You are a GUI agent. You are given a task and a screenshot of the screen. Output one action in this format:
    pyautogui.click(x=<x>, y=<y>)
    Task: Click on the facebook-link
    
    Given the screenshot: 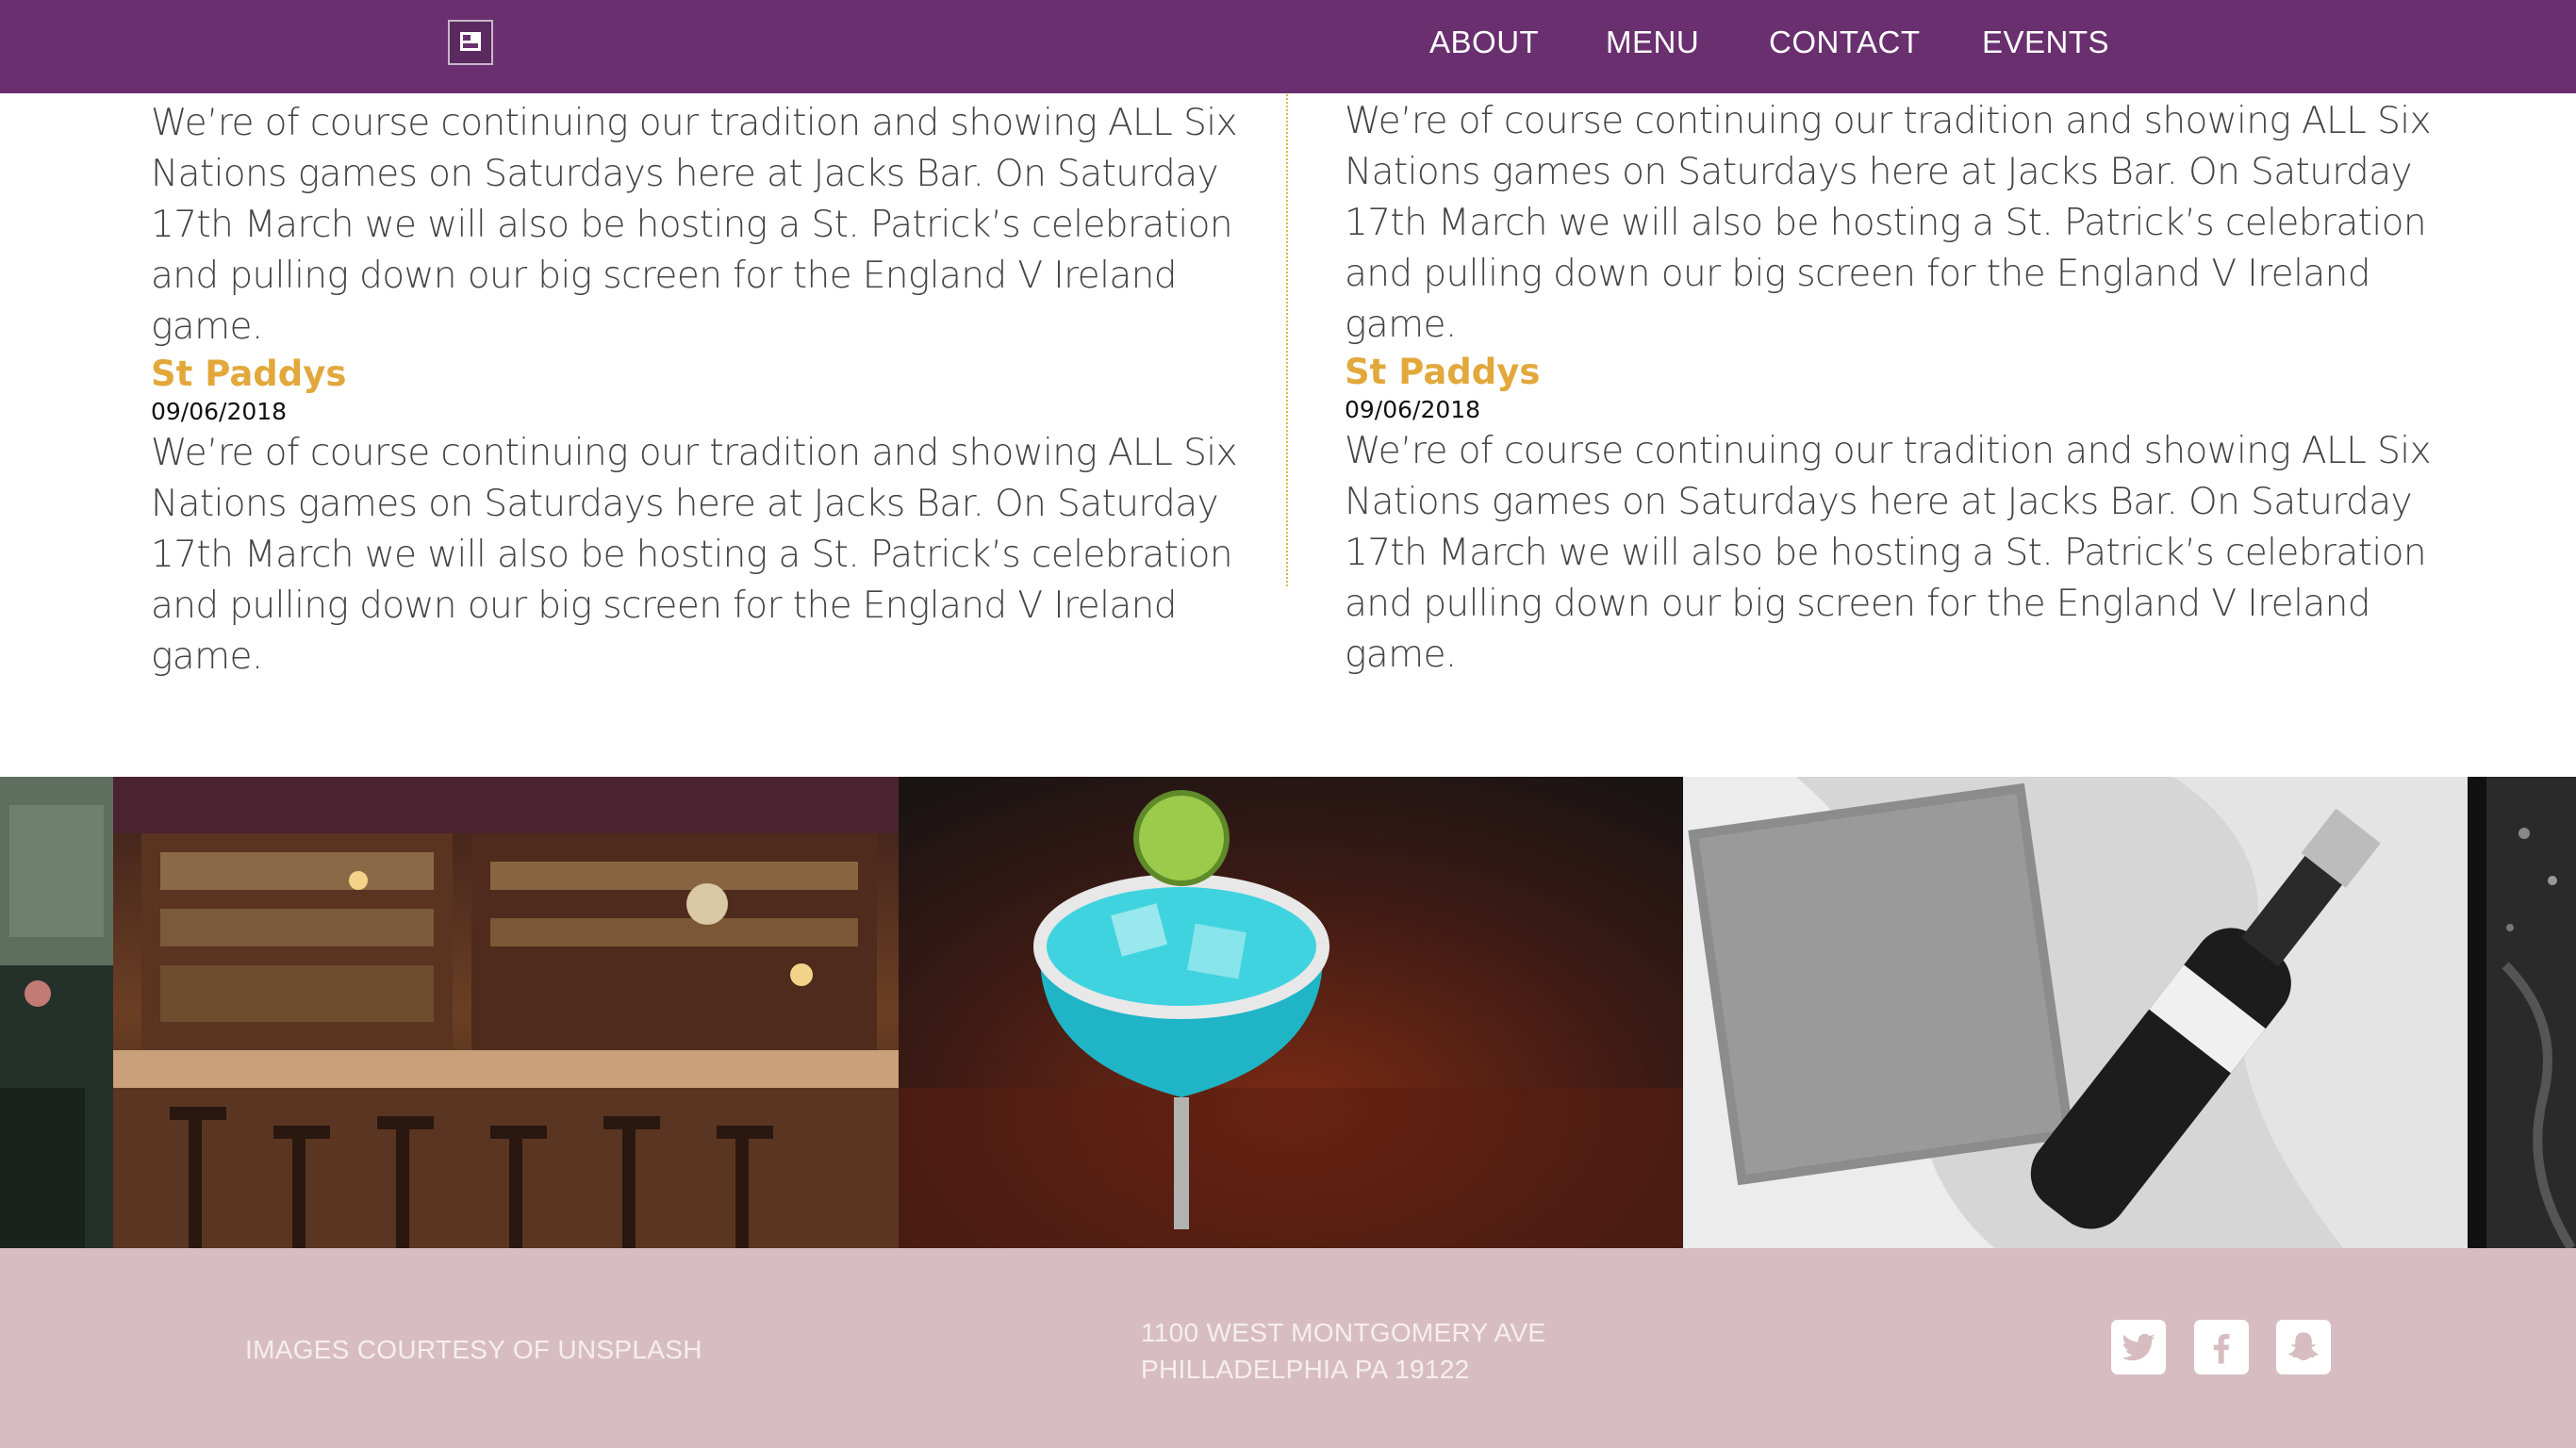 What is the action you would take?
    pyautogui.click(x=2221, y=1347)
    